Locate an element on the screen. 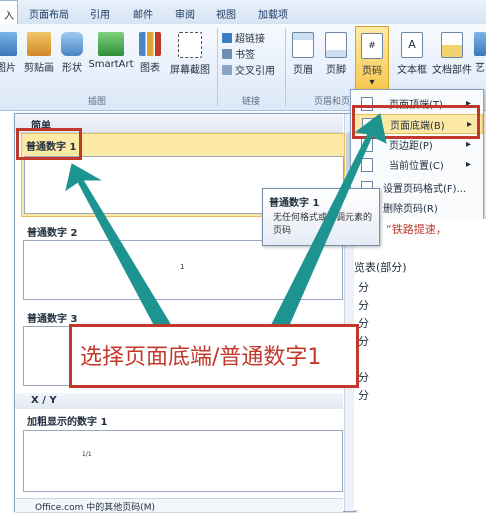 The height and width of the screenshot is (513, 486). arrow-to-menu-icon is located at coordinates (327, 223).